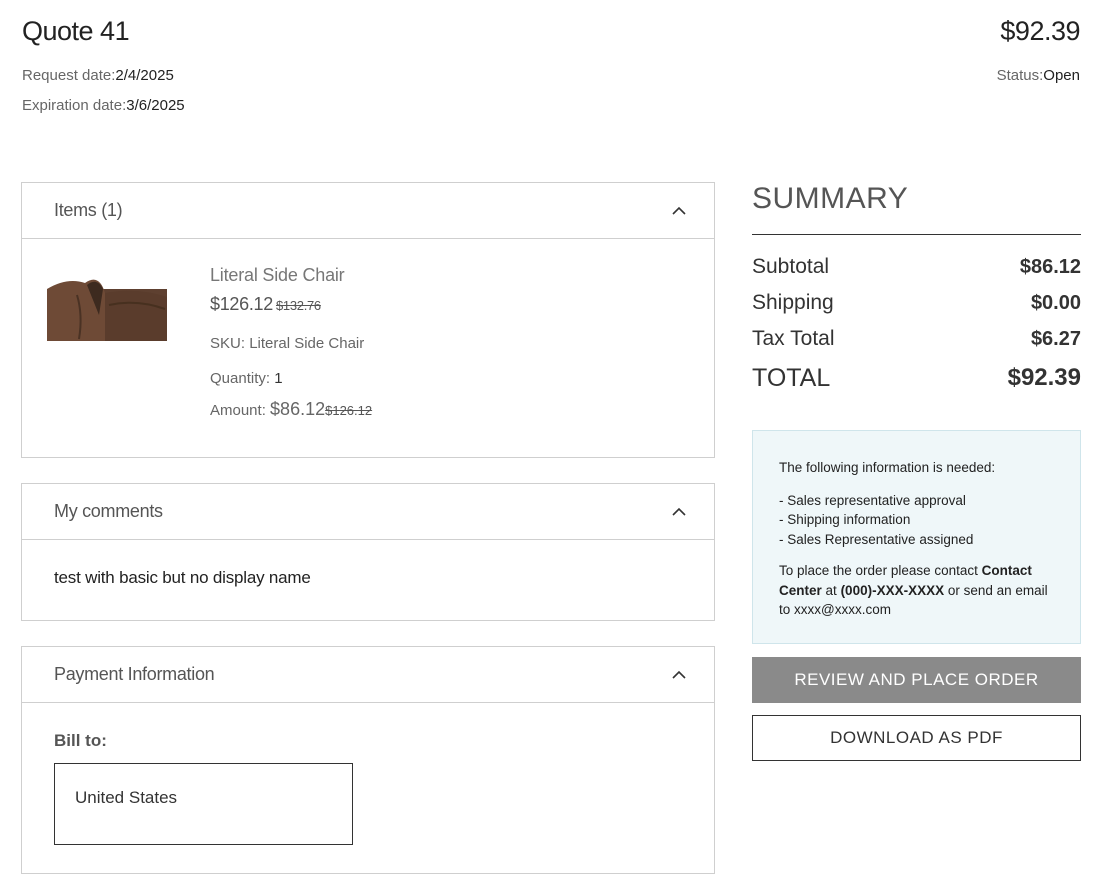 The image size is (1114, 886). I want to click on expiration-date-value: 3/6/2025, so click(155, 105).